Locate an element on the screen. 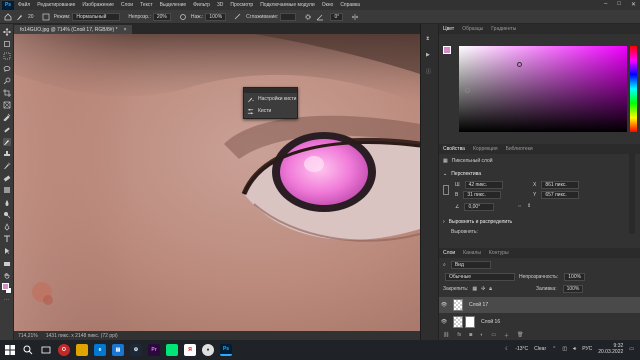  menu-image: Изображение is located at coordinates (98, 5).